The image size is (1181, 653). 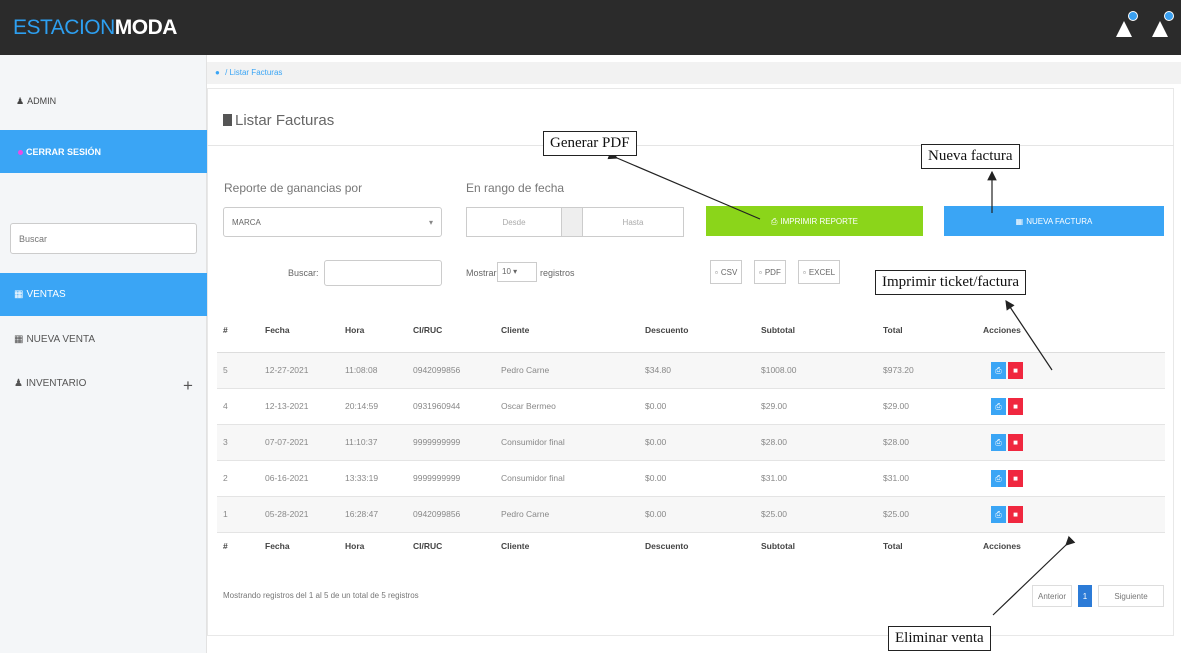 I want to click on sidebar-item-nueva-venta: ▦ NUEVA VENTA, so click(x=54, y=339).